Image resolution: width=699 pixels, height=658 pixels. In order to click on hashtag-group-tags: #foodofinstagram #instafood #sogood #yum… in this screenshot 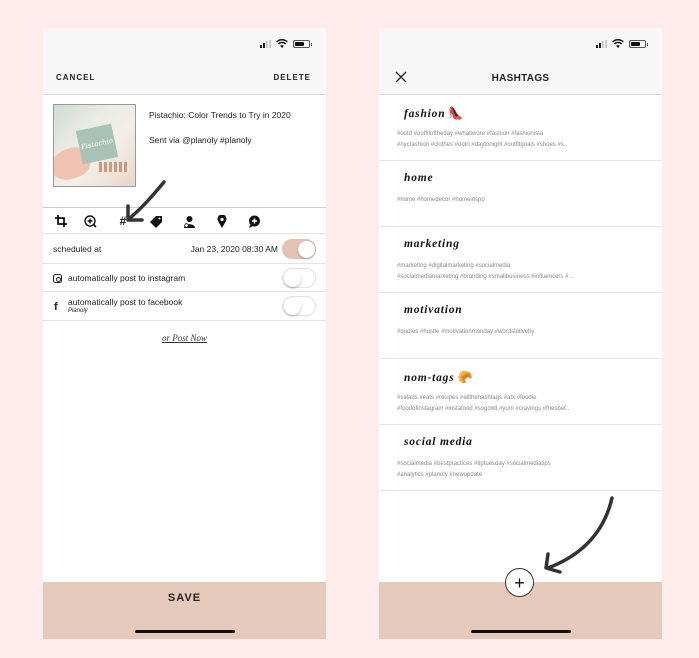, I will do `click(483, 409)`.